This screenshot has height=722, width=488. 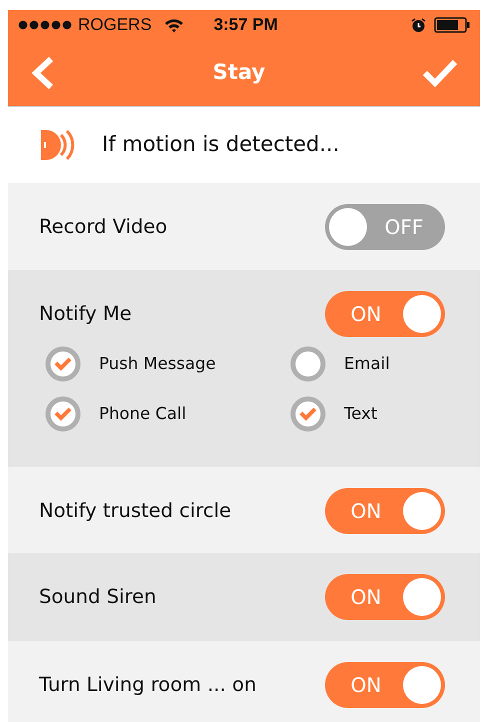 What do you see at coordinates (135, 511) in the screenshot?
I see `setting-label: Notify trusted circle` at bounding box center [135, 511].